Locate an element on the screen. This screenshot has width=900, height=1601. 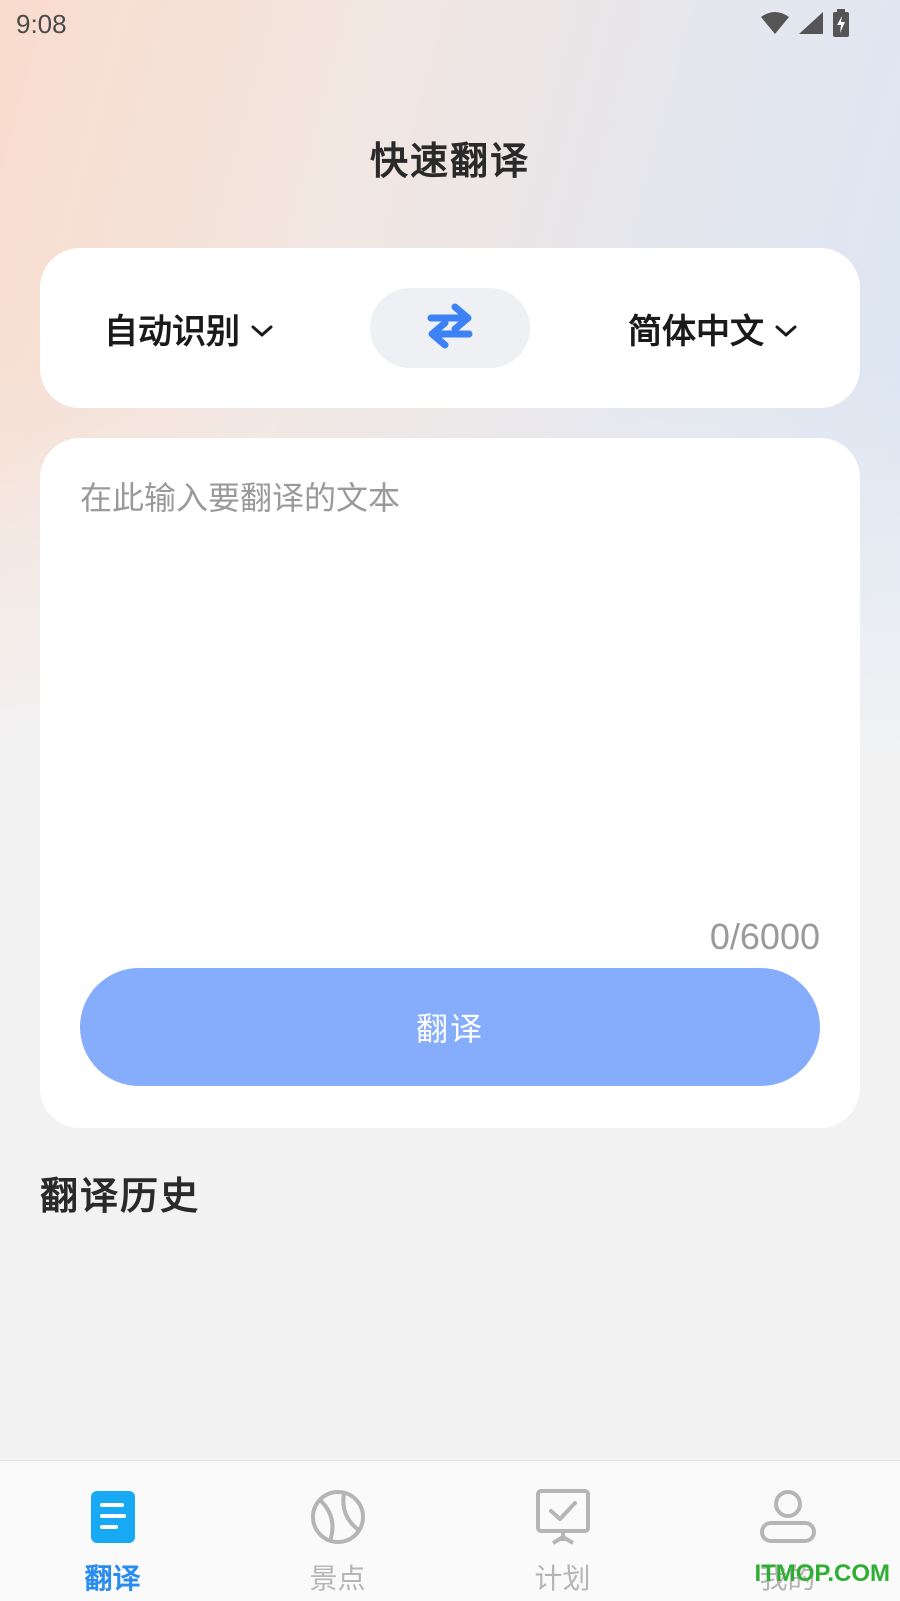
target-language-select: 简体中文 is located at coordinates (713, 328).